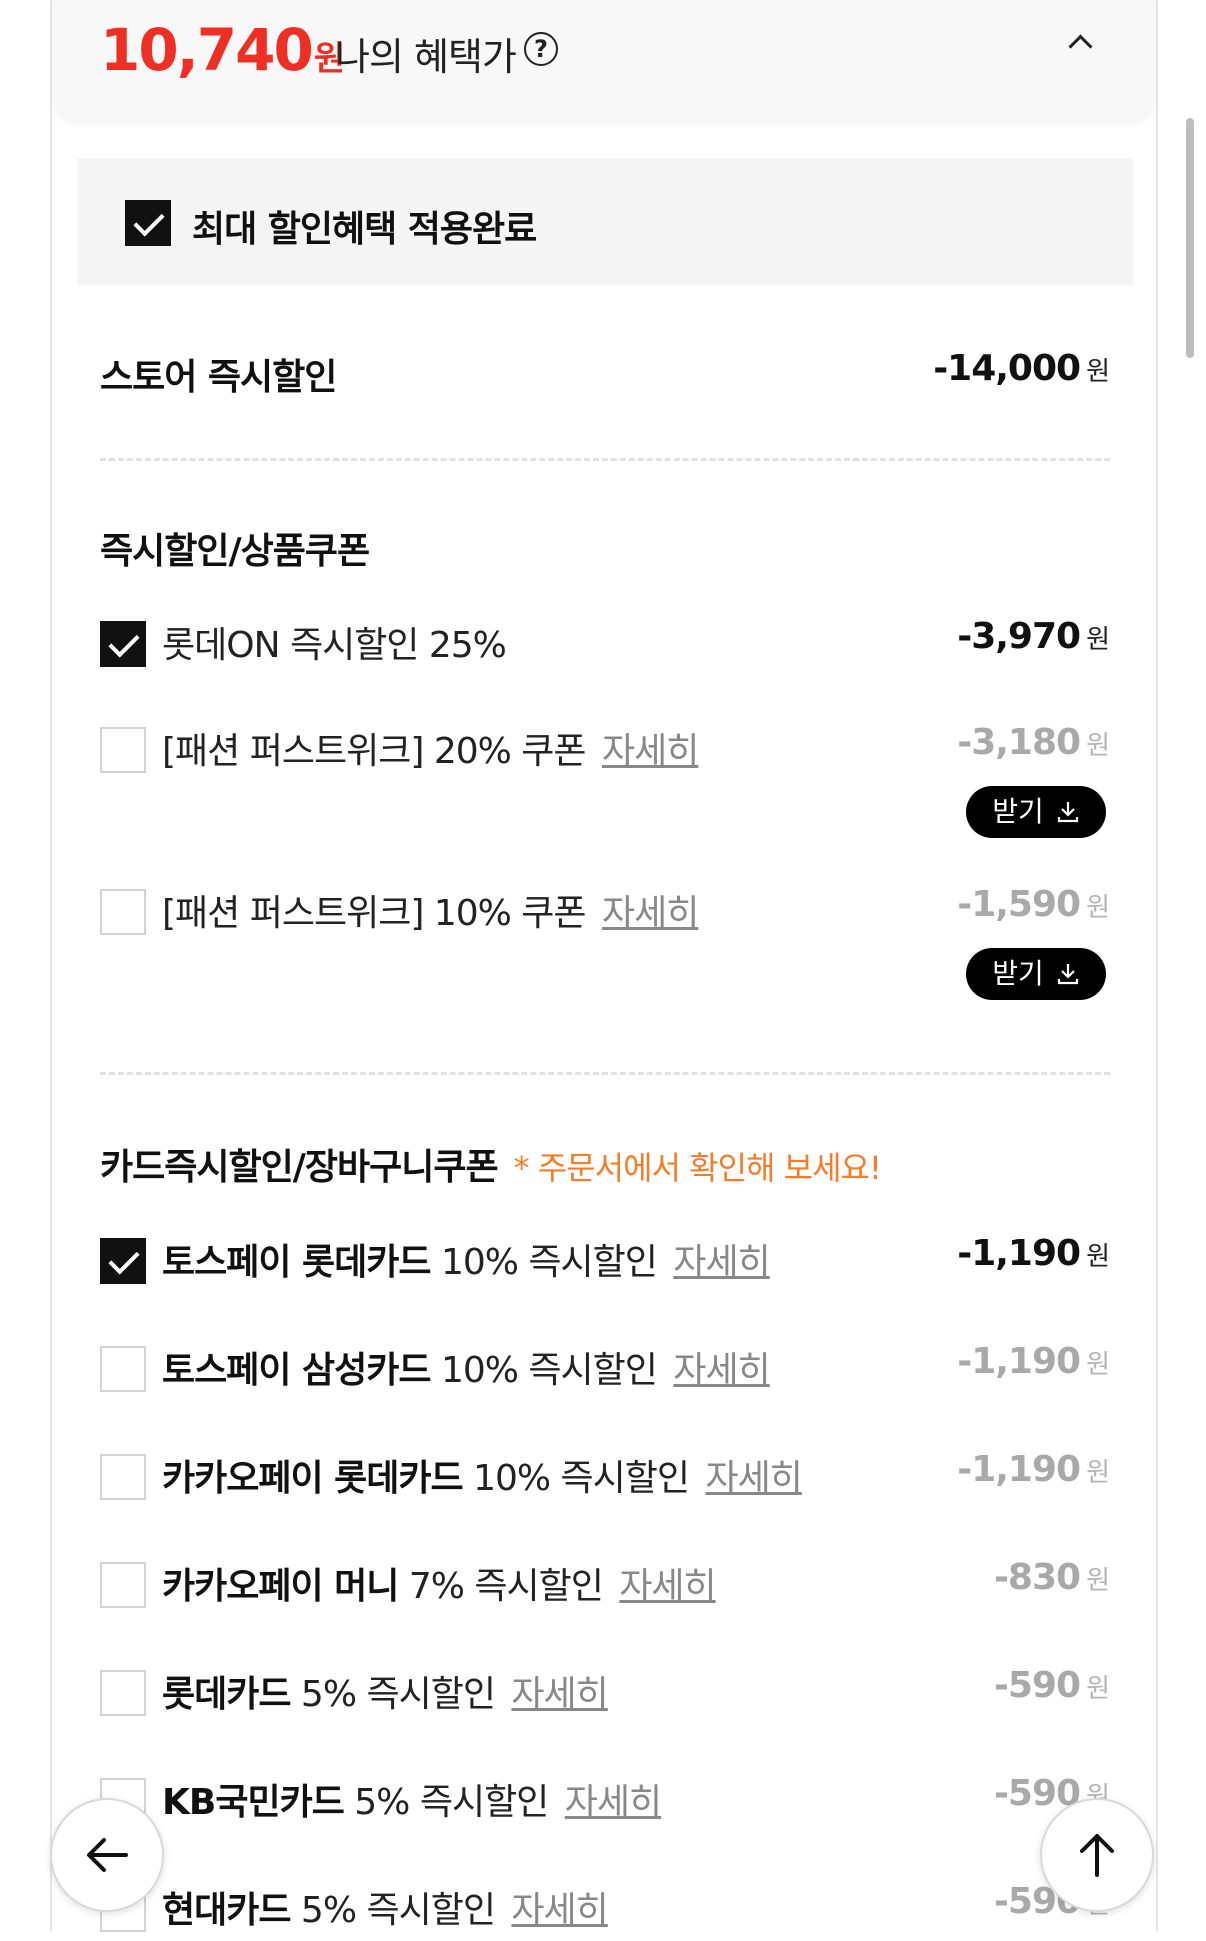  I want to click on card-discount-label: 토스페이 삼성카드 10% 즉시할인 자세히, so click(466, 1367).